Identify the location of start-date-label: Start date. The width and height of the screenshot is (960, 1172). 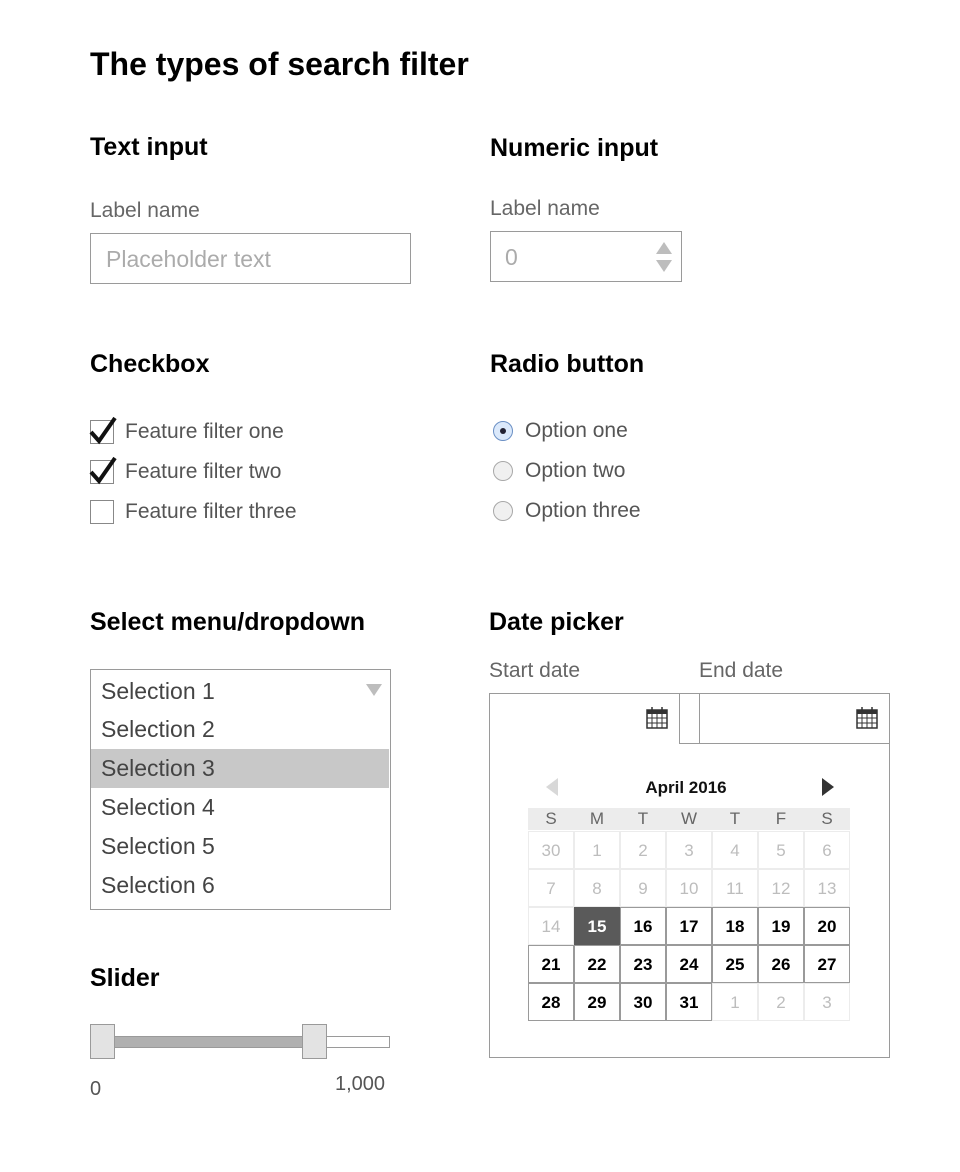
(535, 670).